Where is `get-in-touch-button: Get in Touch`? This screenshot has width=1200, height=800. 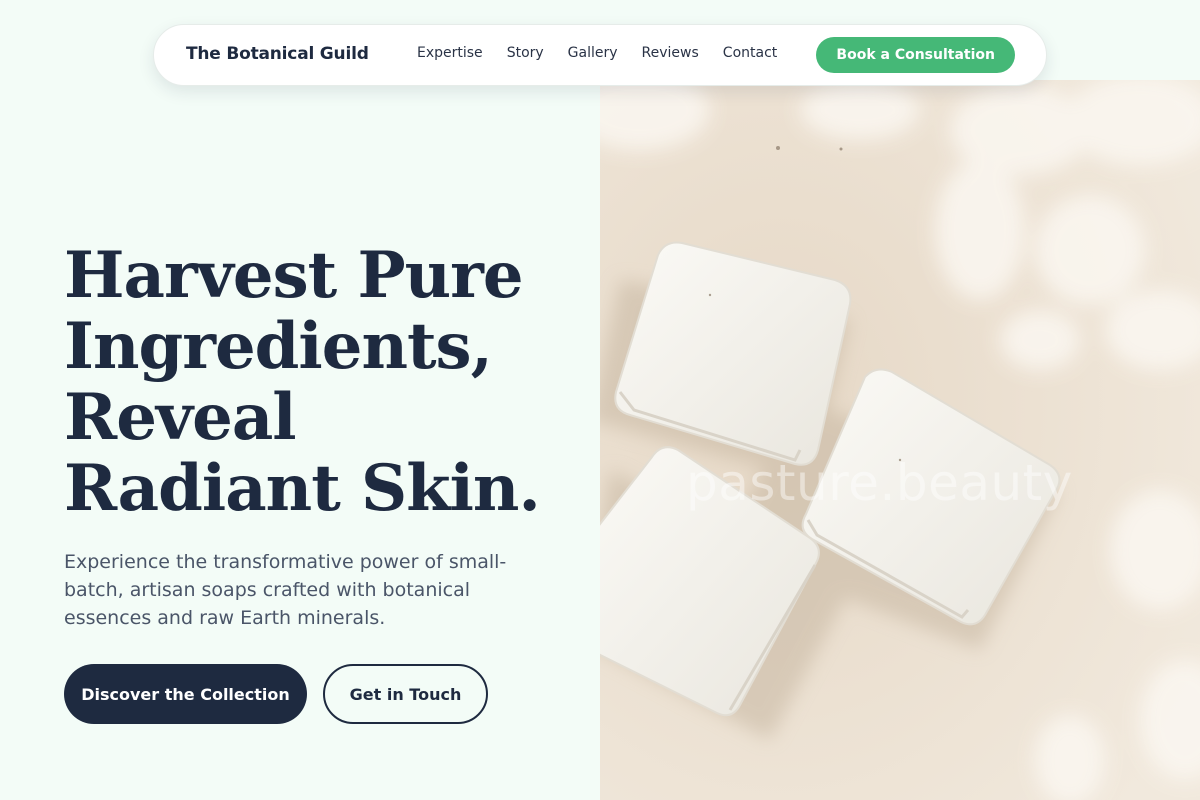 get-in-touch-button: Get in Touch is located at coordinates (405, 694).